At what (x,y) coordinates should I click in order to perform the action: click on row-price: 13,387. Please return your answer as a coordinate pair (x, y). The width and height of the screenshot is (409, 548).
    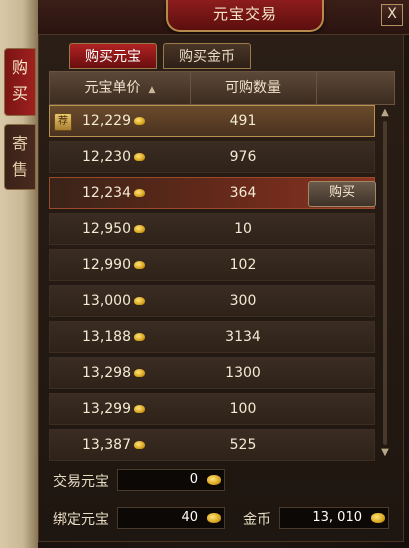
    Looking at the image, I should click on (127, 445).